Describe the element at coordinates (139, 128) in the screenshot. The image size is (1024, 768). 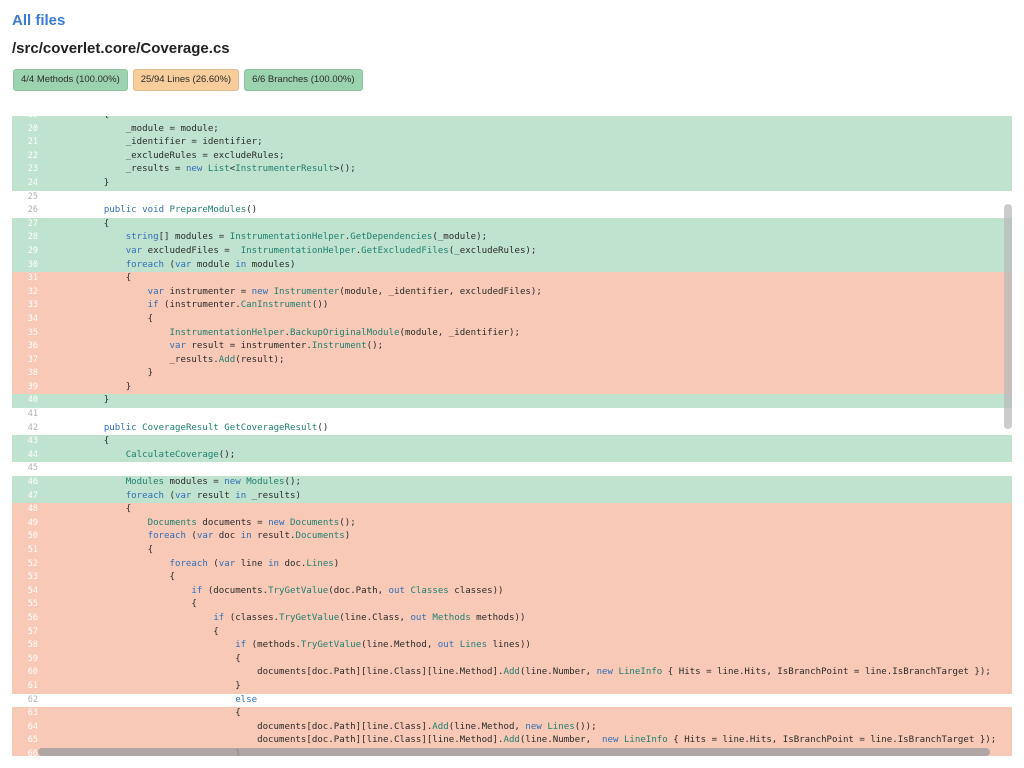
I see `line-source: _module = module;` at that location.